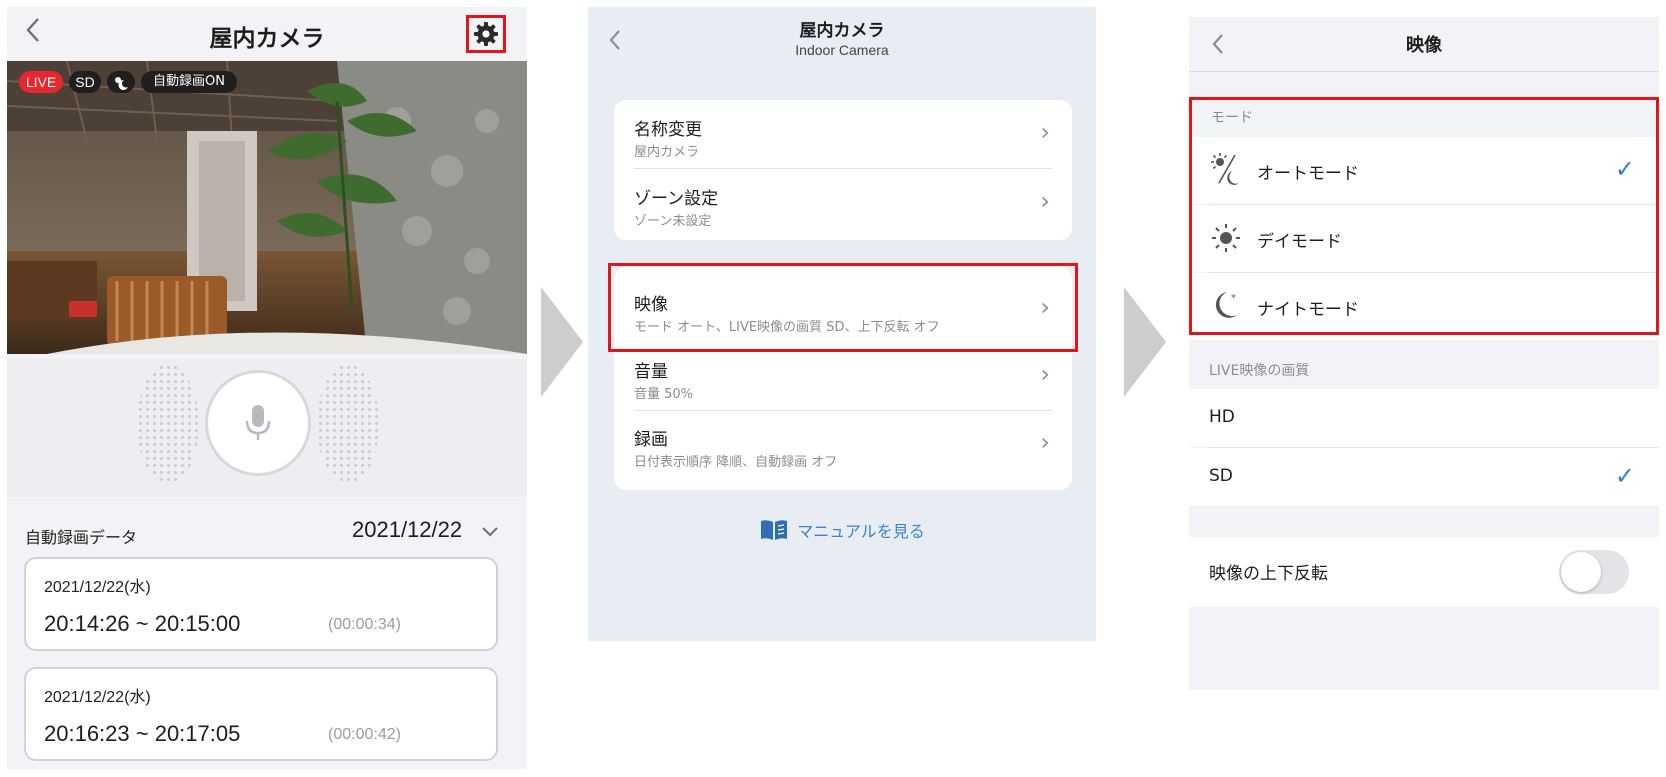  Describe the element at coordinates (664, 394) in the screenshot. I see `row-sublabel: 音量 50%` at that location.